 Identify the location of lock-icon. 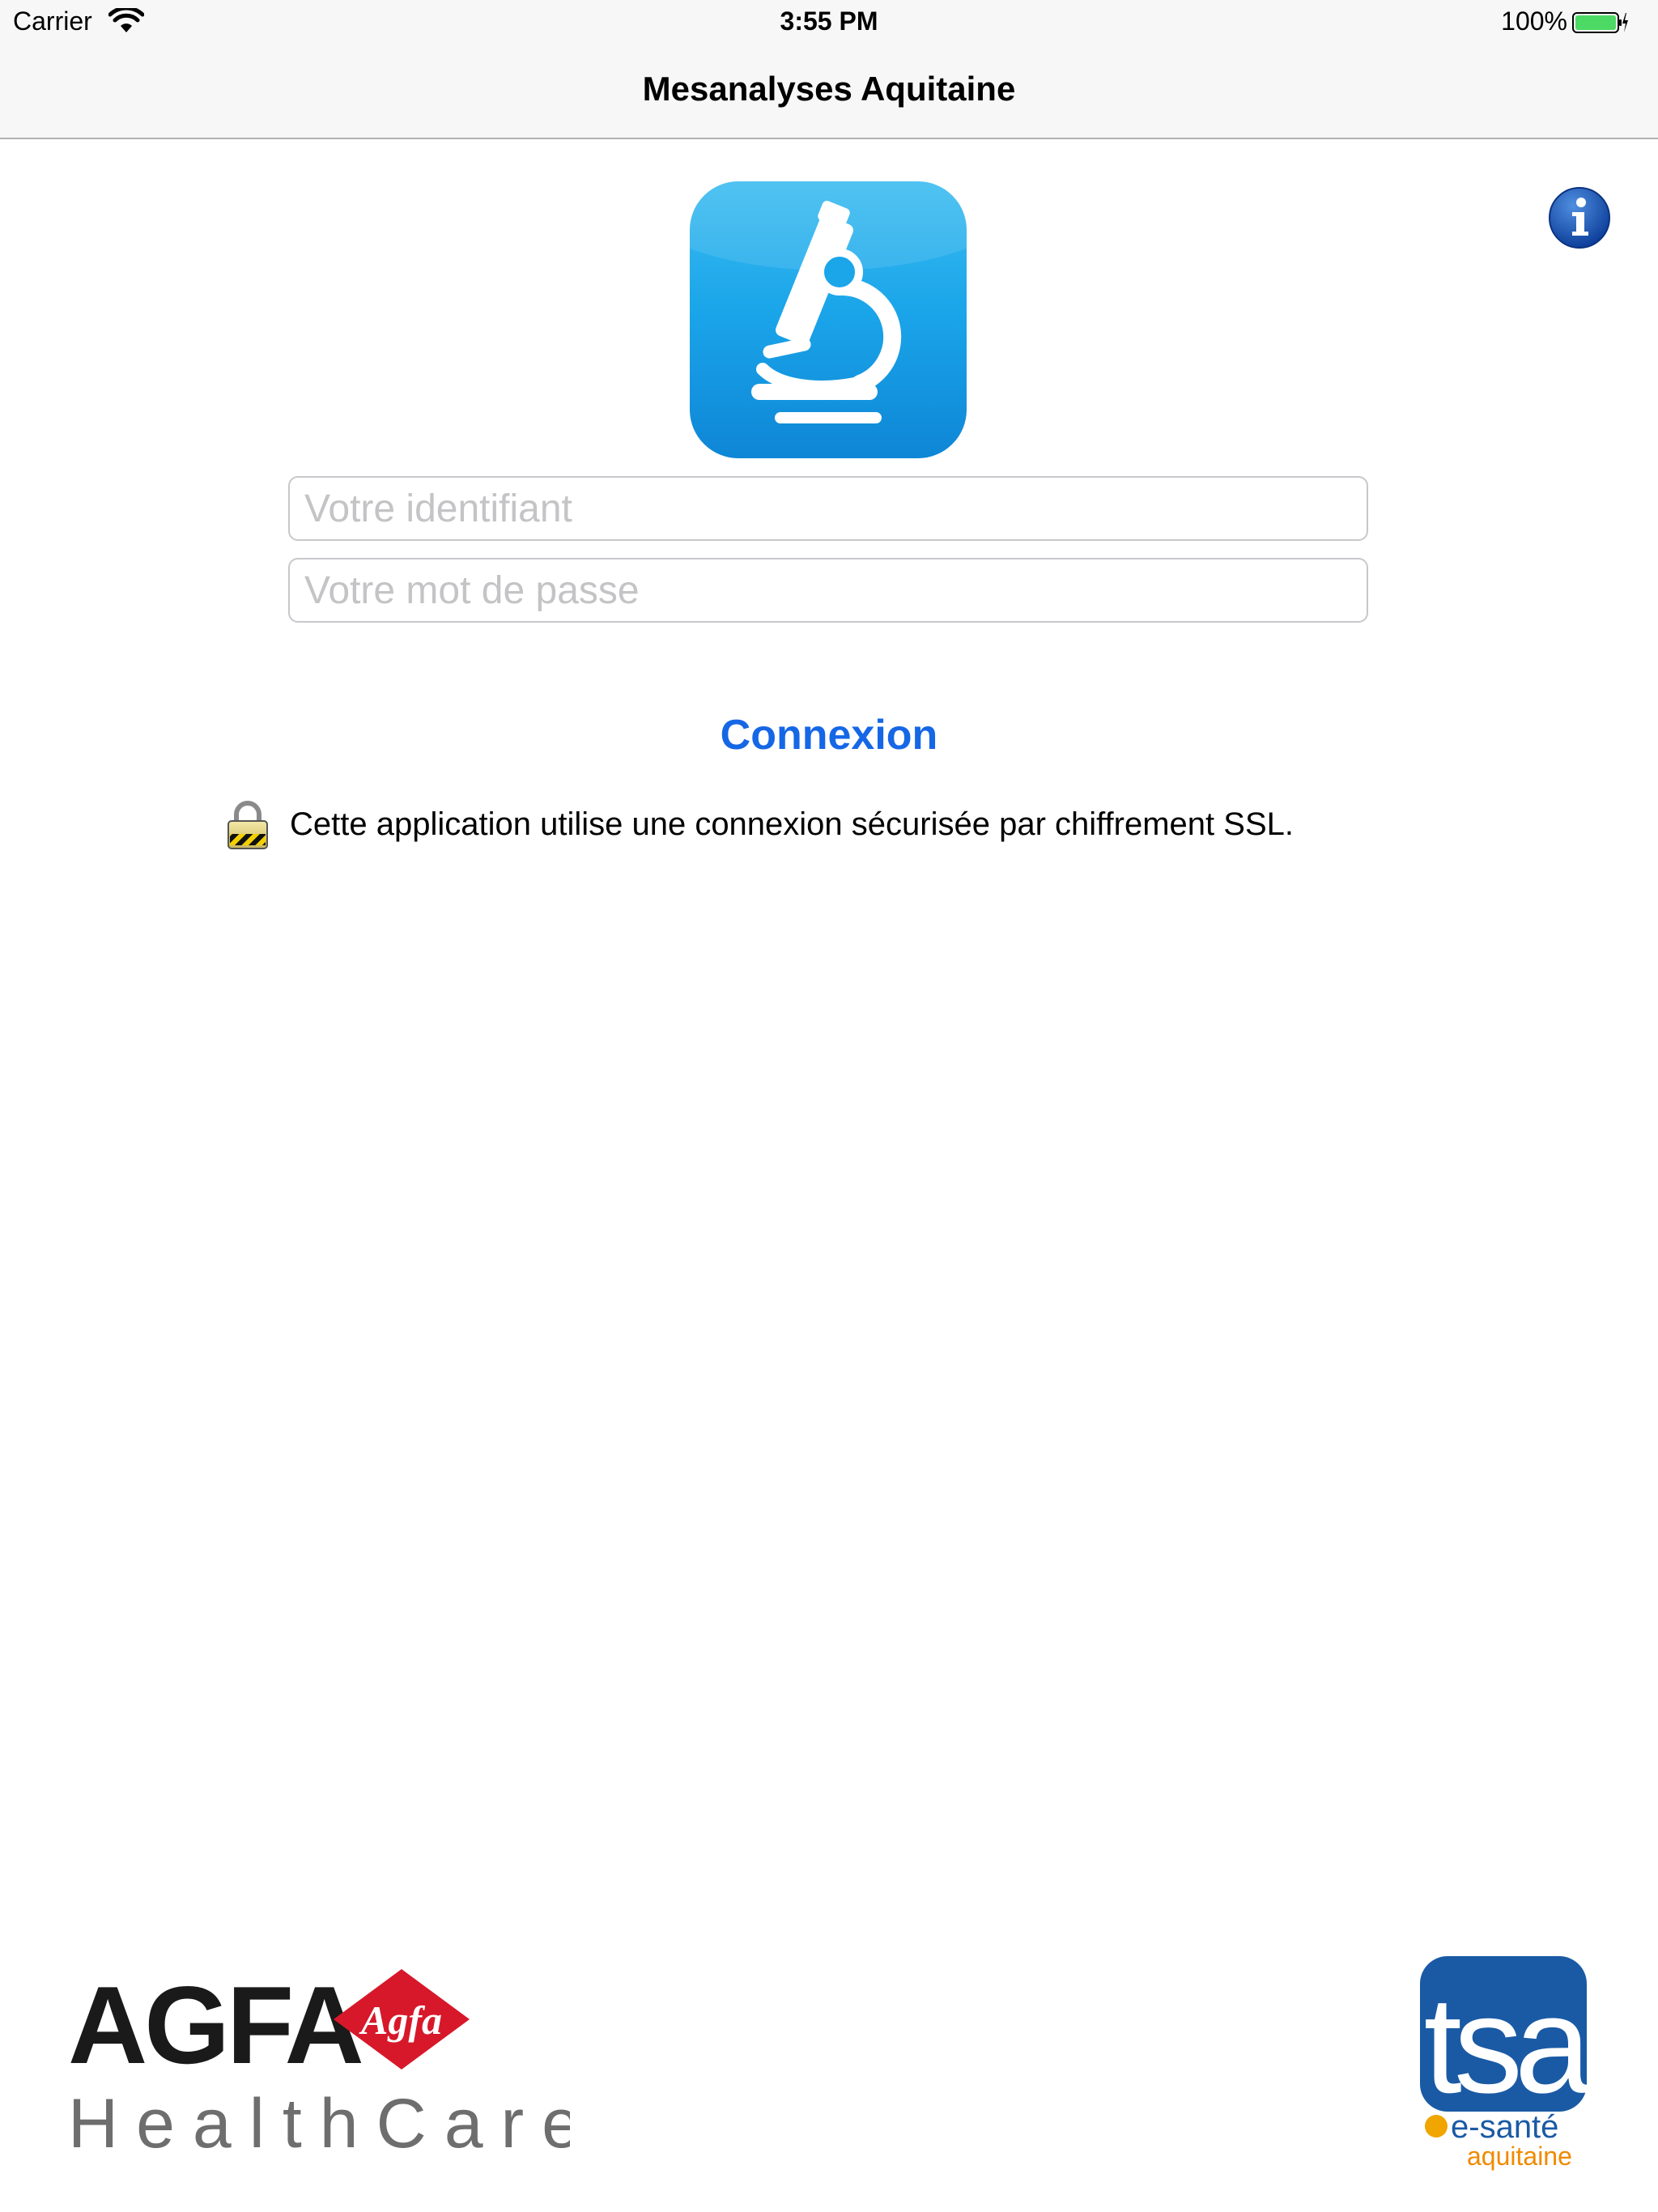
(247, 825).